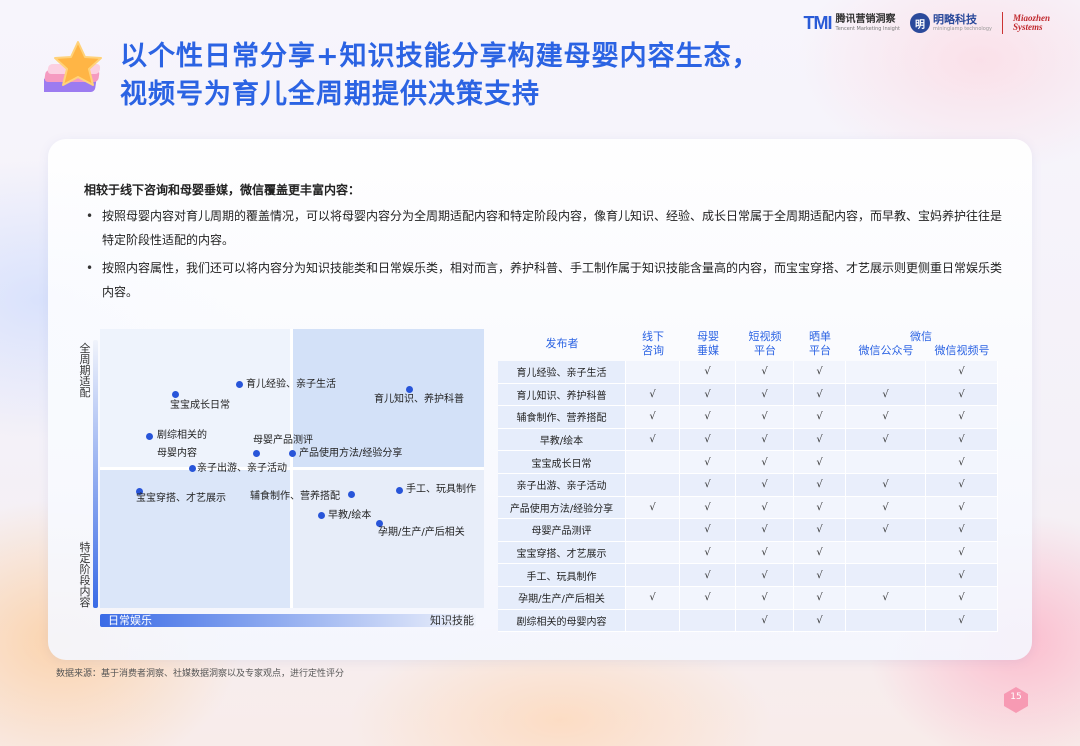 The height and width of the screenshot is (746, 1080). What do you see at coordinates (562, 417) in the screenshot?
I see `row-label: 辅食制作、营养搭配` at bounding box center [562, 417].